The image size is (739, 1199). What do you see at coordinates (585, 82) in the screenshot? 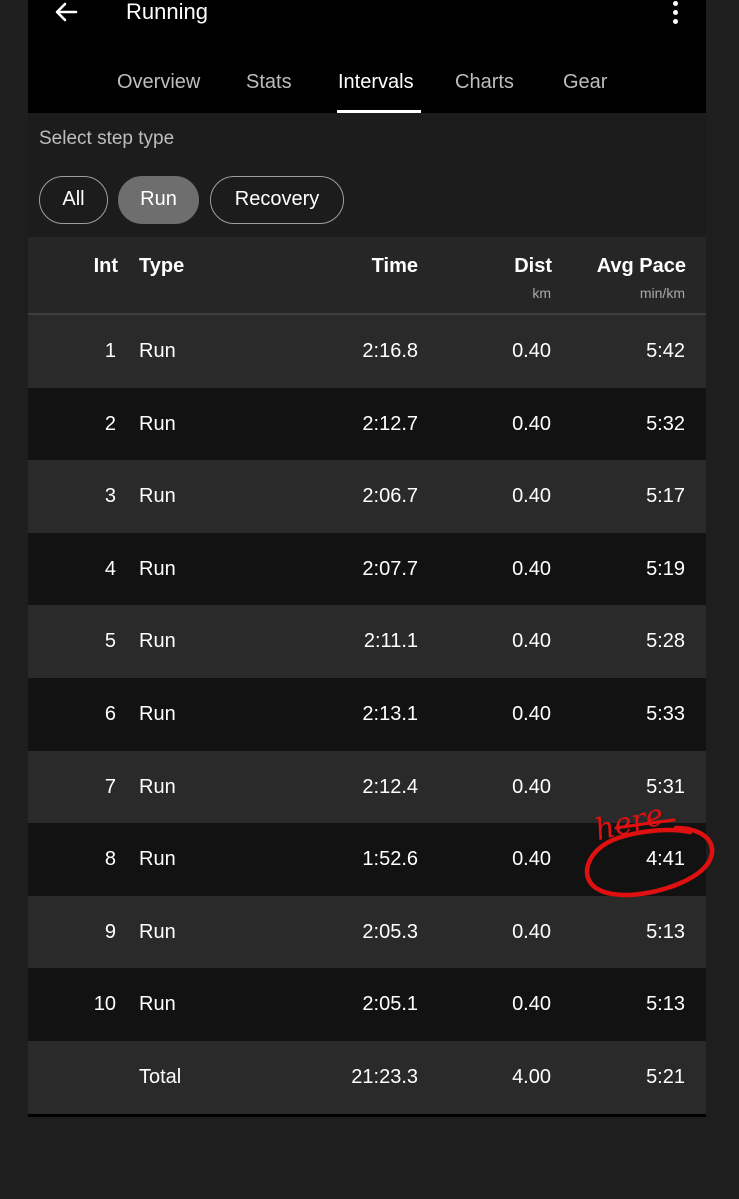
I see `tab-gear: Gear` at bounding box center [585, 82].